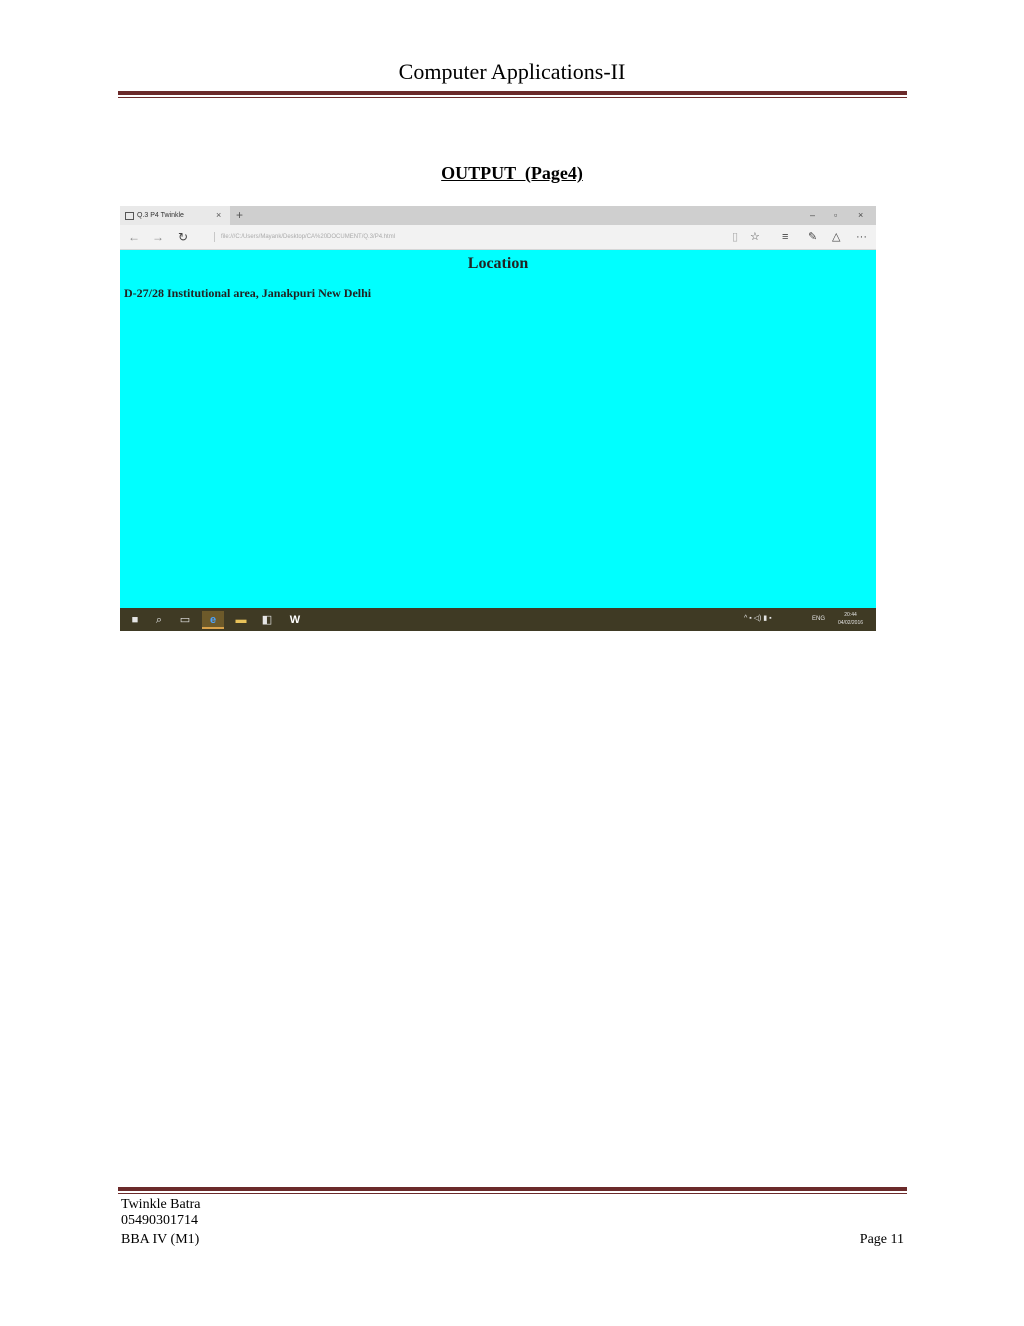 This screenshot has height=1326, width=1024. I want to click on clock-time: 20:44, so click(850, 615).